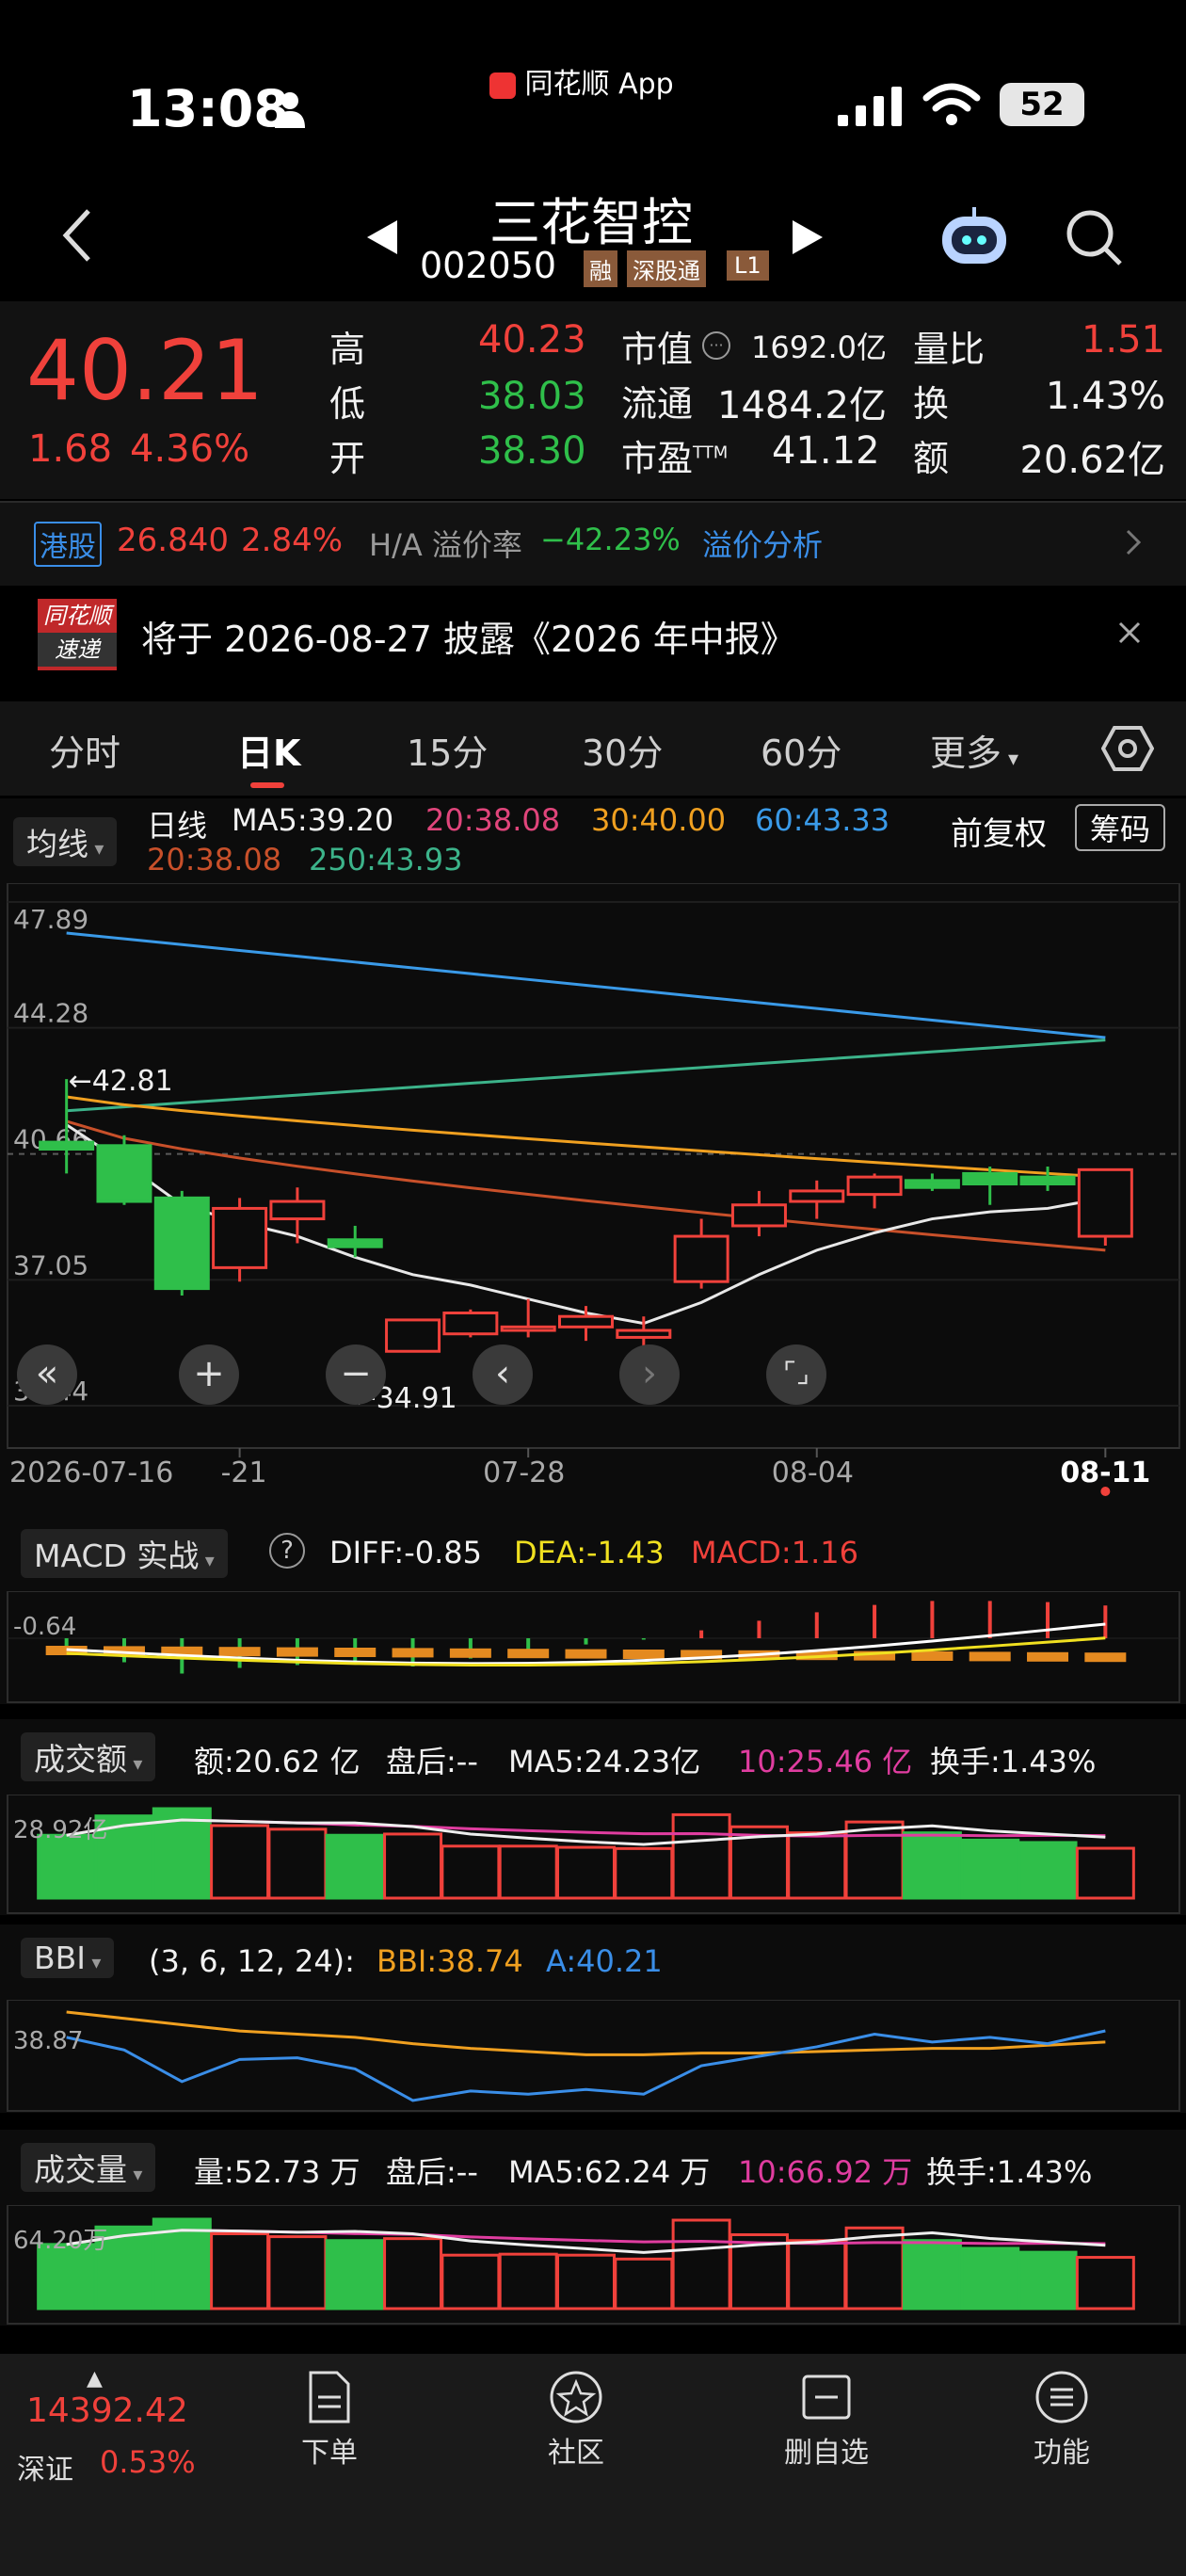 The image size is (1186, 2576). What do you see at coordinates (796, 1374) in the screenshot?
I see `fullscreen-button: ⌜⌟` at bounding box center [796, 1374].